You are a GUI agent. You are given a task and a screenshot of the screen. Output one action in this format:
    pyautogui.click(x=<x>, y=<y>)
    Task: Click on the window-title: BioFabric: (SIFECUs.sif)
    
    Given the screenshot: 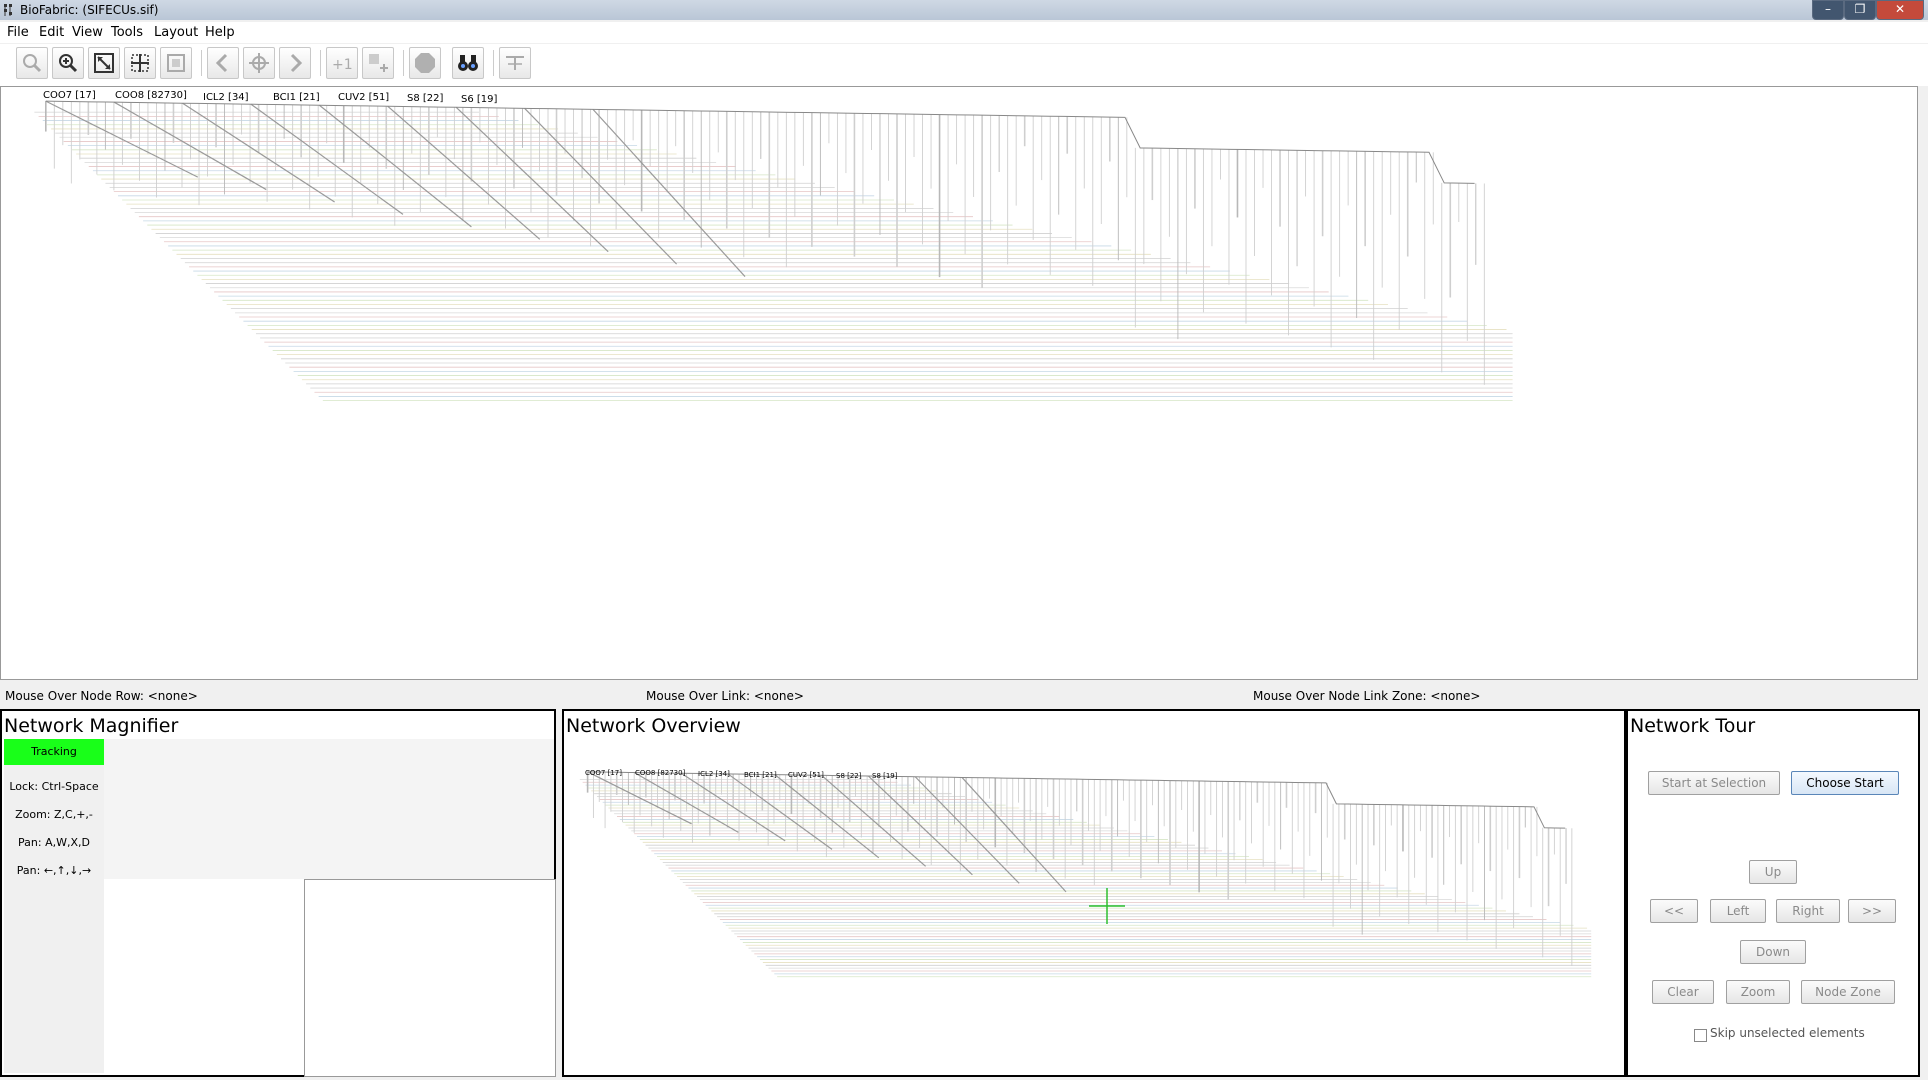 What is the action you would take?
    pyautogui.click(x=89, y=10)
    